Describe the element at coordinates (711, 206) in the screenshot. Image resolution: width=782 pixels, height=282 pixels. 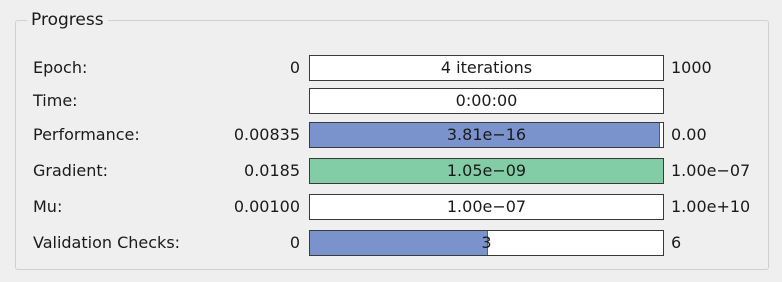
I see `mu-max-value: 1.00e+10` at that location.